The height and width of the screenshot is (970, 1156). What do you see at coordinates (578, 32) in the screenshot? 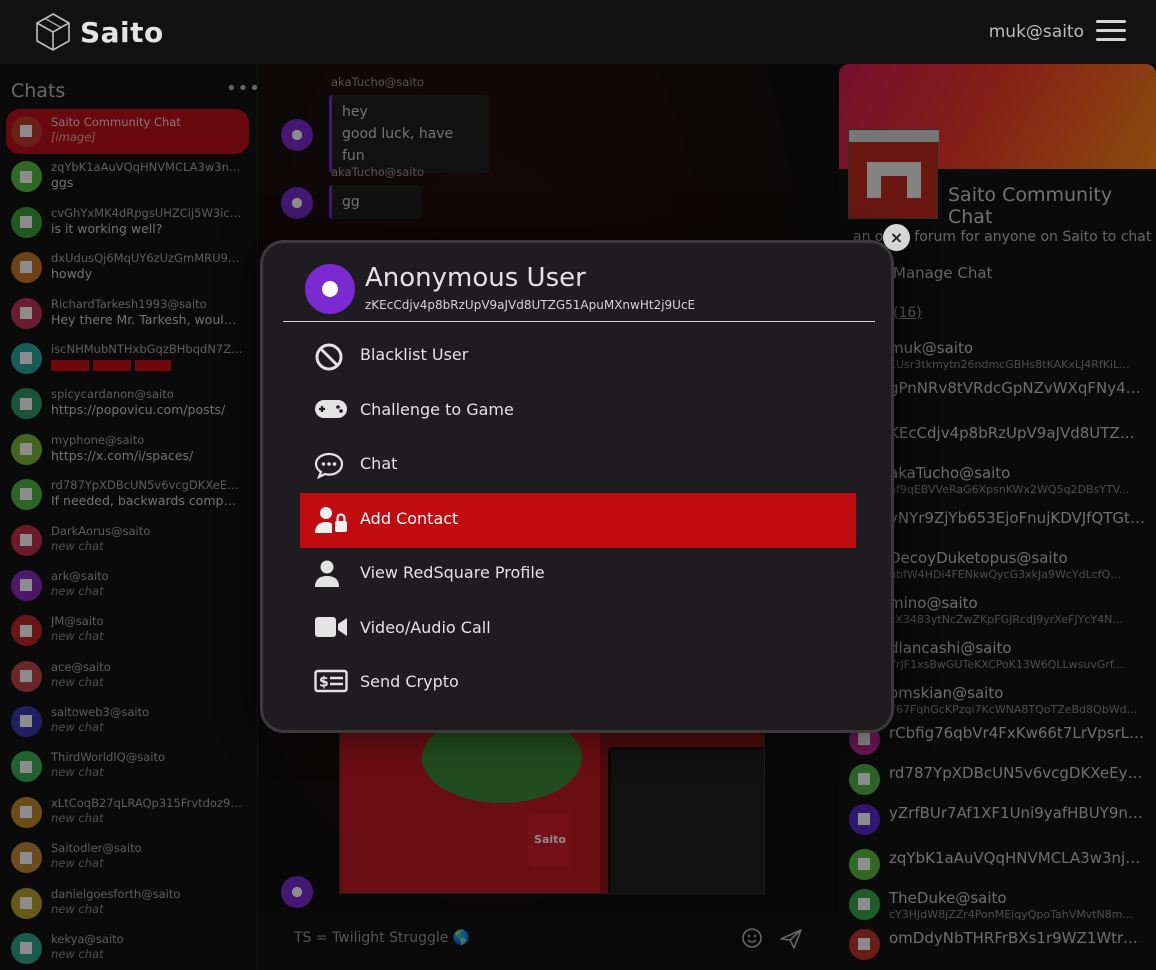
I see `app-header: Saito muk@saito` at bounding box center [578, 32].